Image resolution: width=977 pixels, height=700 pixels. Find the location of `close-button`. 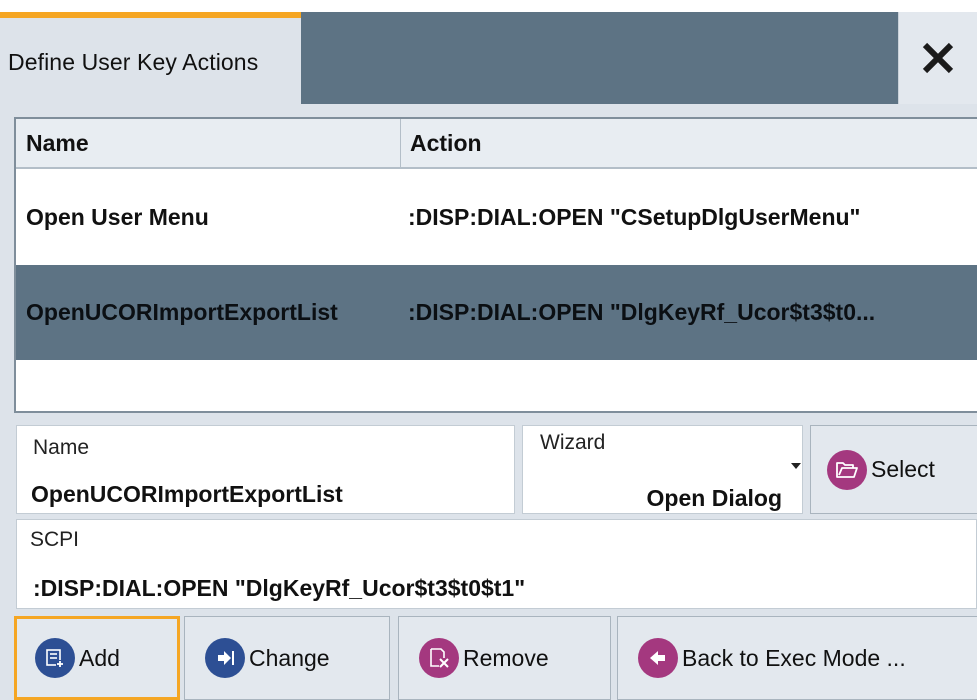

close-button is located at coordinates (937, 58).